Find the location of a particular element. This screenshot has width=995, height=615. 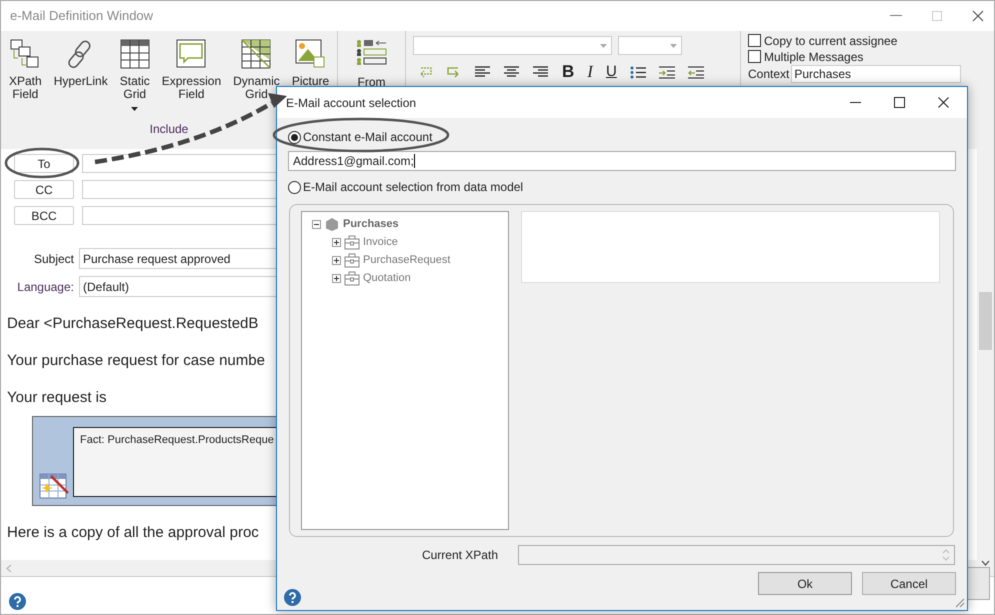

group-label: Include is located at coordinates (169, 129).